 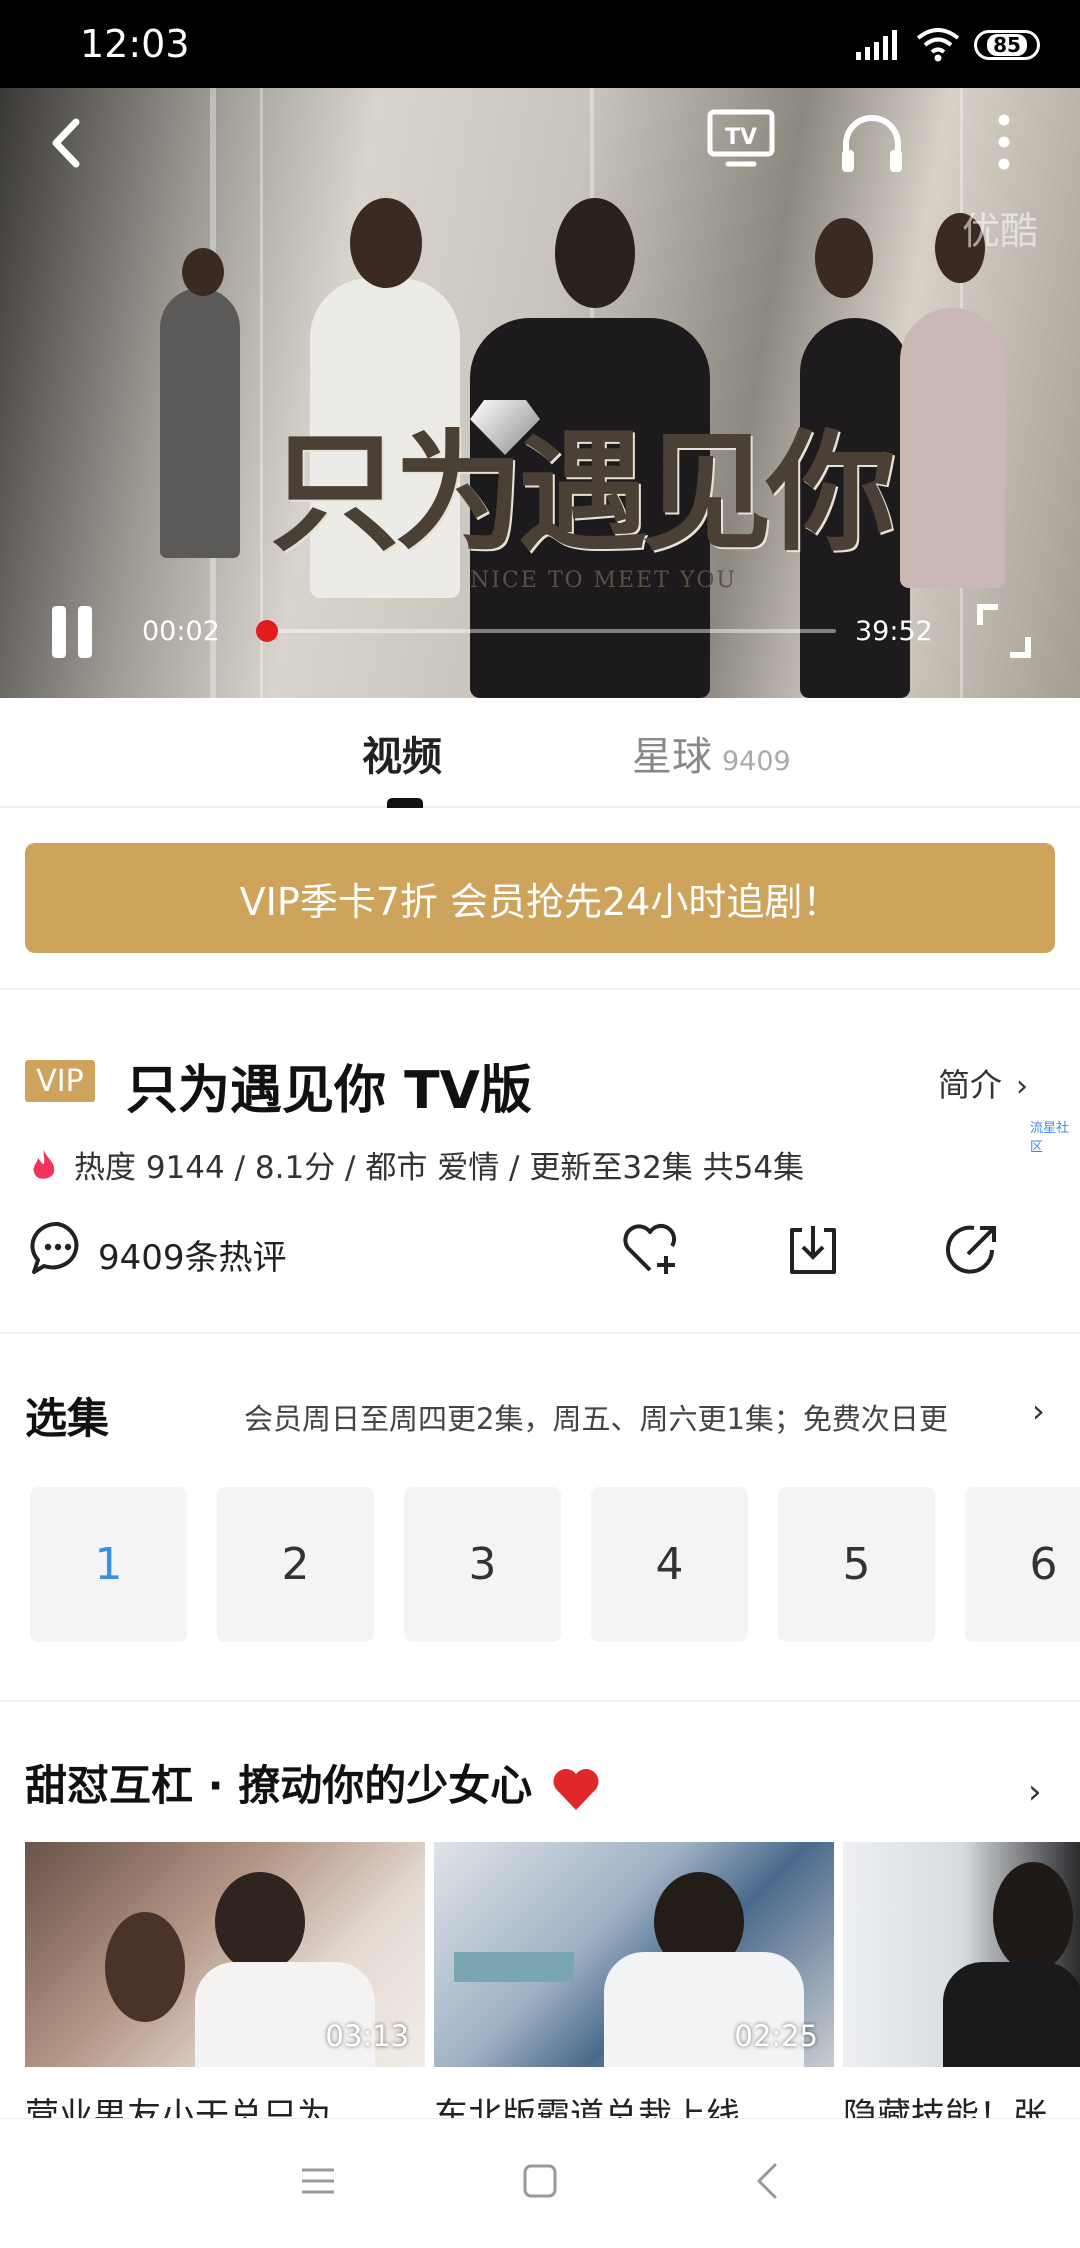 I want to click on video-thumbnail, so click(x=961, y=1954).